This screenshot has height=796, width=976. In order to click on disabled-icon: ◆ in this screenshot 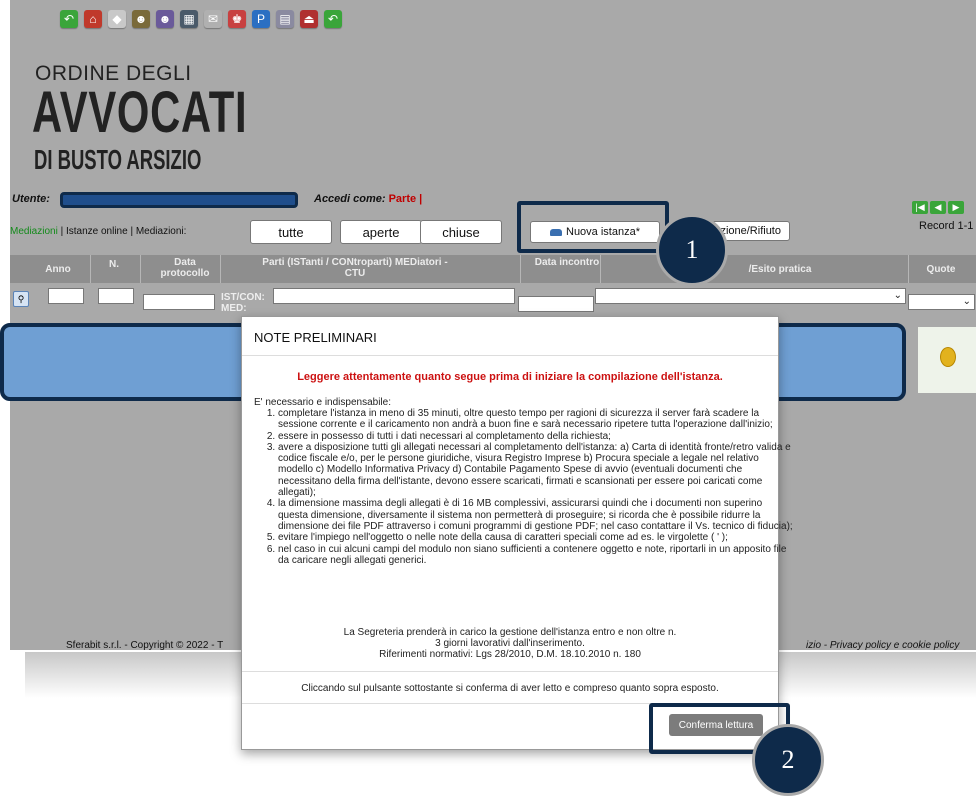, I will do `click(117, 19)`.